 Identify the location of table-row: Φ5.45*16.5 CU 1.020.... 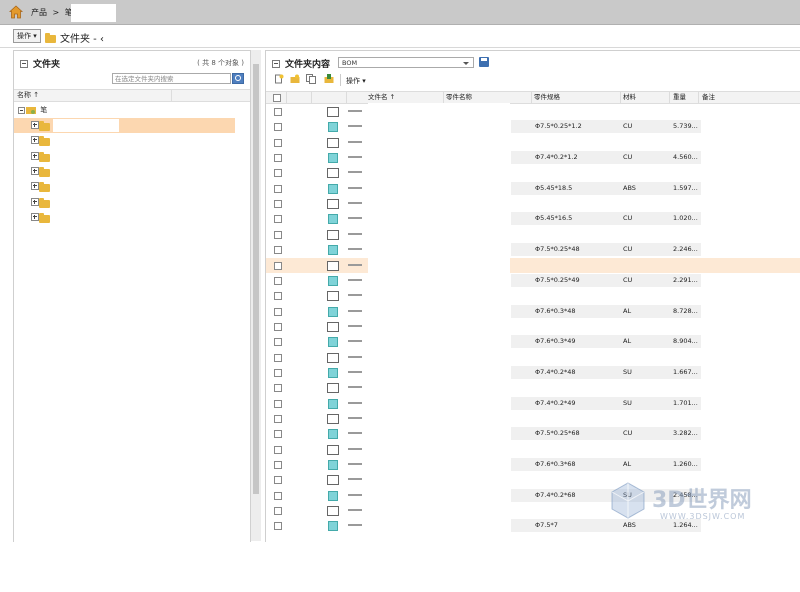
(533, 218).